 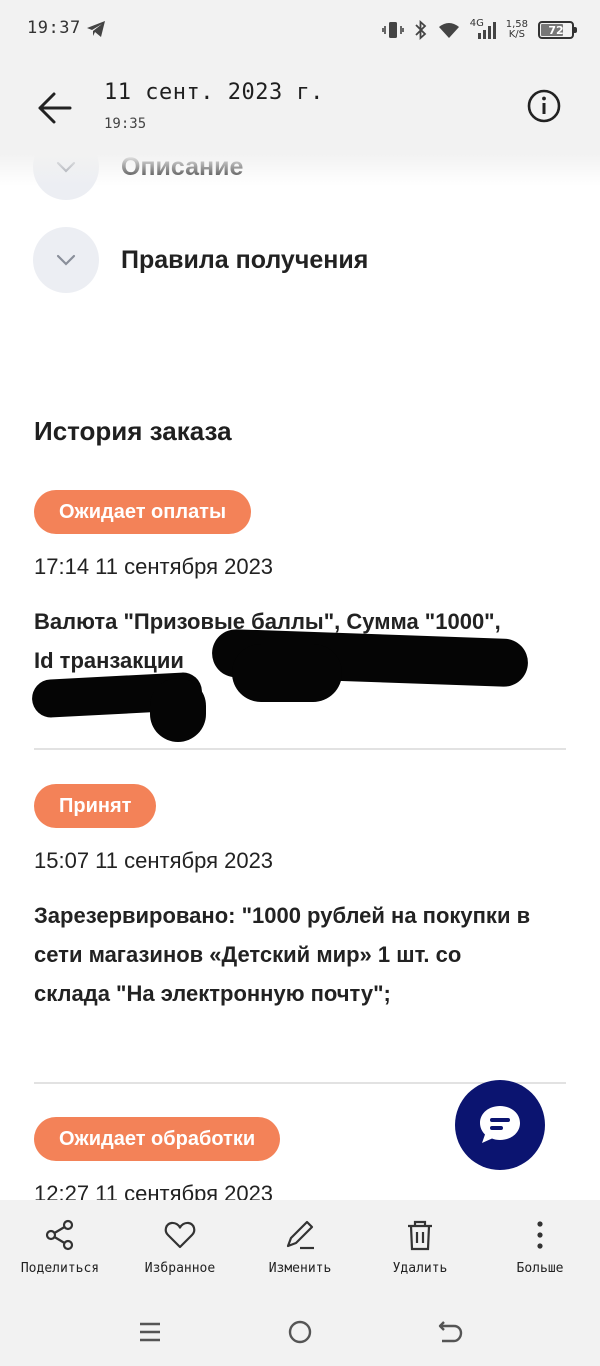 I want to click on cellular-icon: 4G, so click(x=483, y=29).